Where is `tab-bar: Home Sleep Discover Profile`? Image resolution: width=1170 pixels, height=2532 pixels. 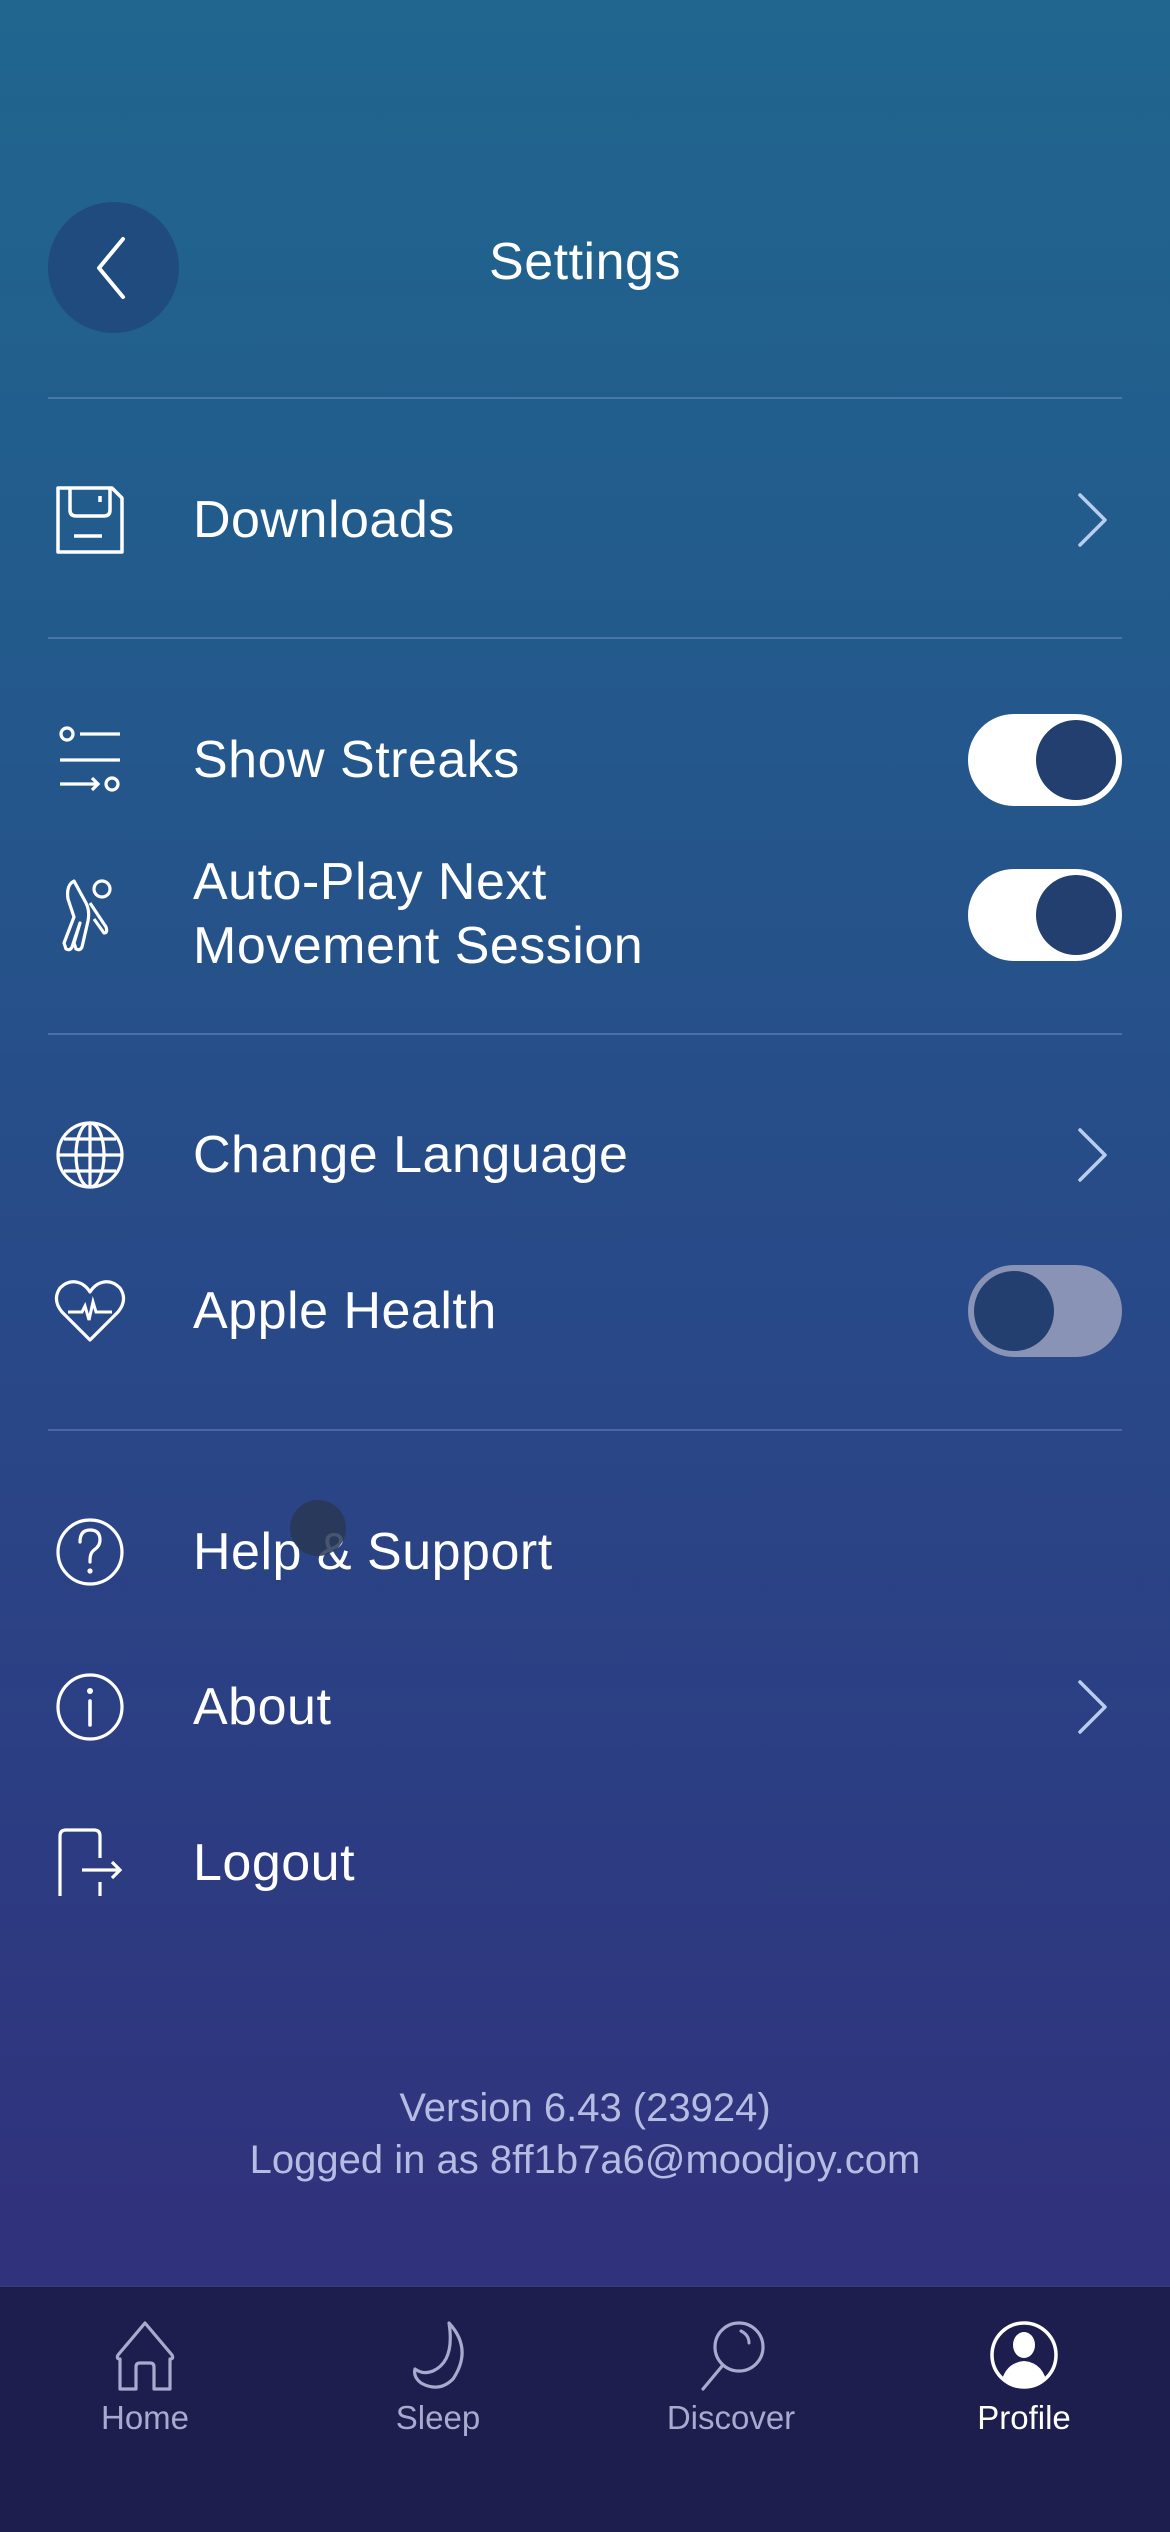 tab-bar: Home Sleep Discover Profile is located at coordinates (585, 2408).